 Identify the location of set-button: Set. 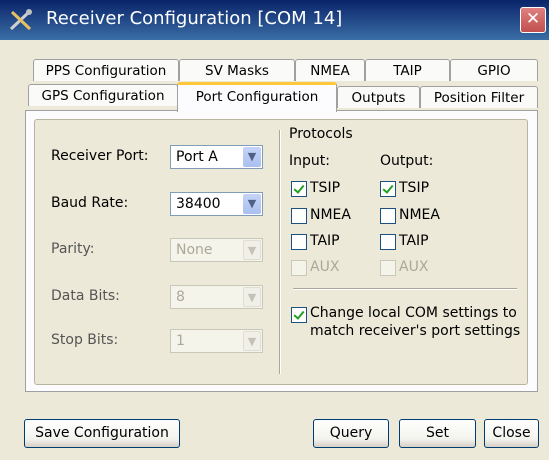
(437, 433).